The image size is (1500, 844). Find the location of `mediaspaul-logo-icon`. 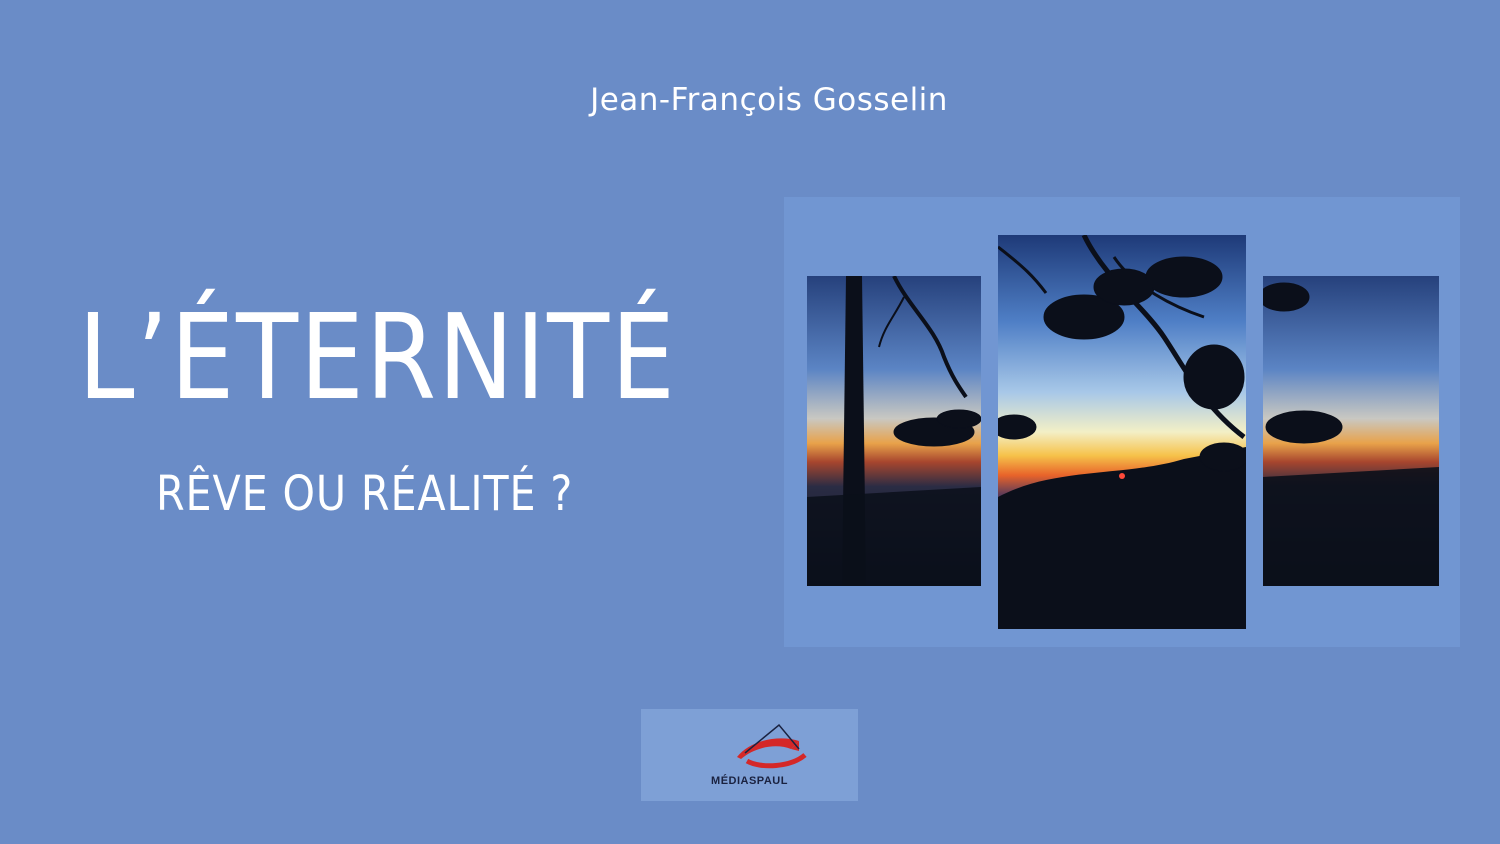

mediaspaul-logo-icon is located at coordinates (772, 746).